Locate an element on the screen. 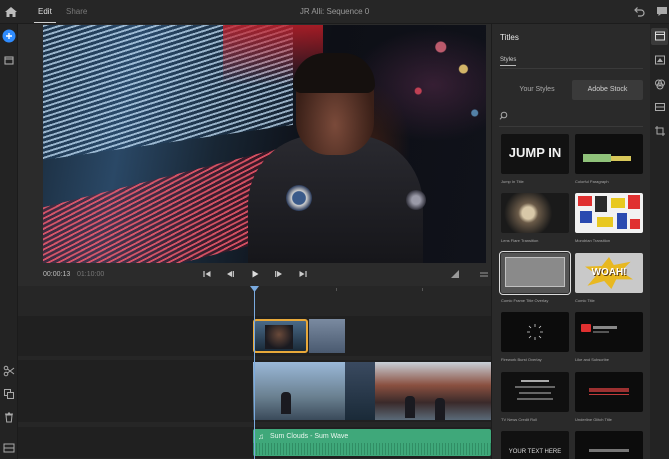 The height and width of the screenshot is (459, 669). play-icon is located at coordinates (255, 274).